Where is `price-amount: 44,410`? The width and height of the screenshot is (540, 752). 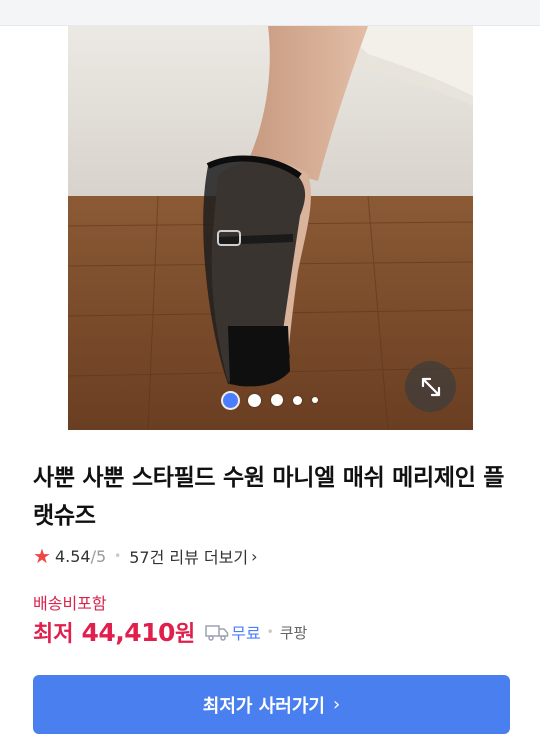
price-amount: 44,410 is located at coordinates (128, 632).